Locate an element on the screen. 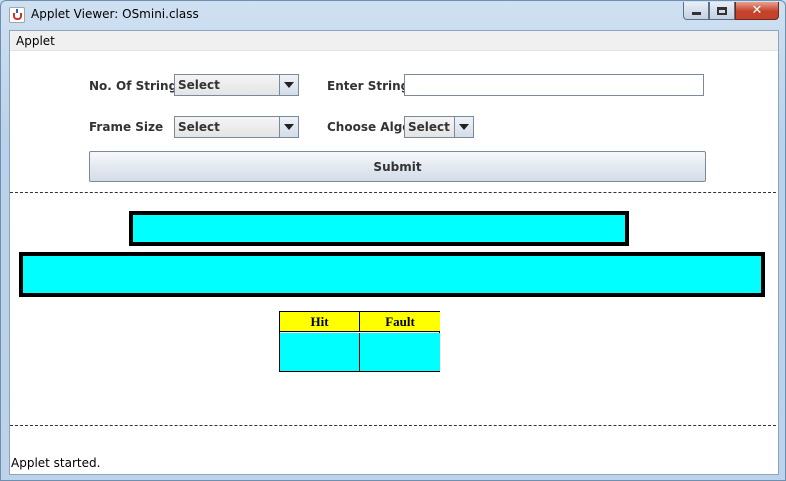 The height and width of the screenshot is (481, 786). no-of-string-label: No. Of String is located at coordinates (133, 86).